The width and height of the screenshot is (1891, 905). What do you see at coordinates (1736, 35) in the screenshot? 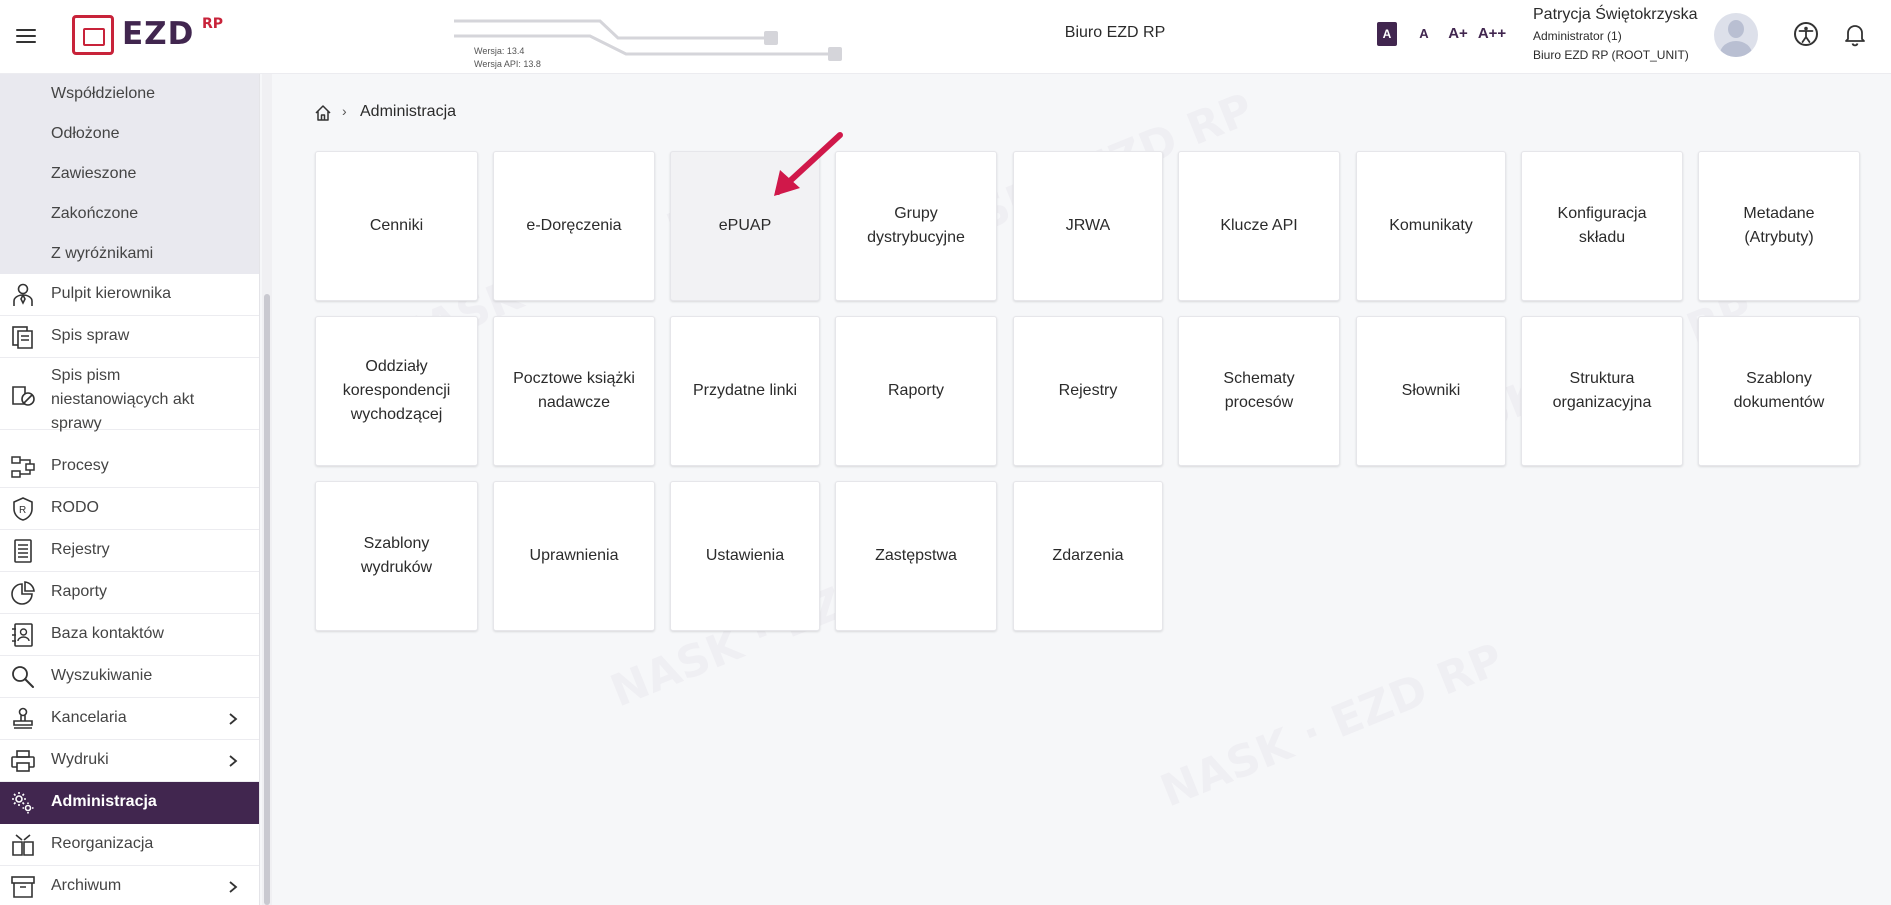
I see `avatar` at bounding box center [1736, 35].